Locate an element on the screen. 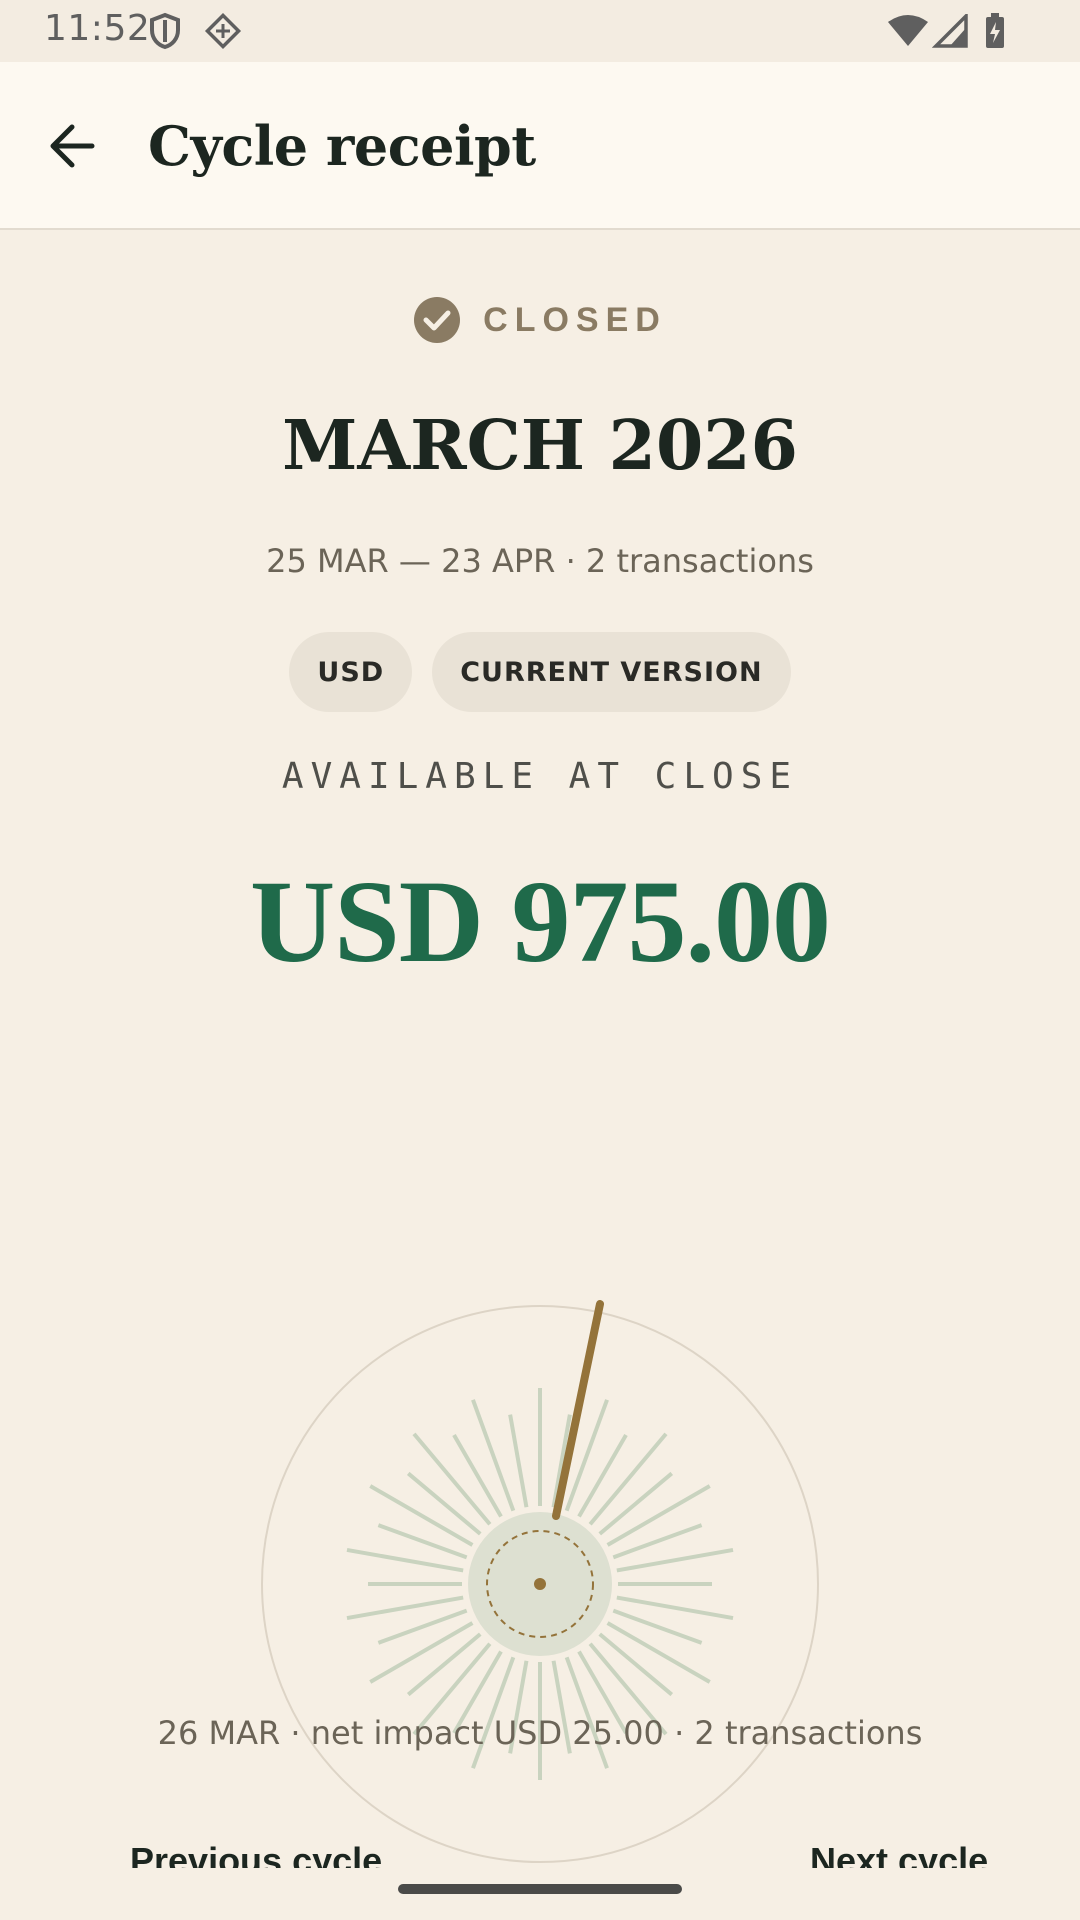 The width and height of the screenshot is (1080, 1920). cycle-nav: Previous cycle Next cycle is located at coordinates (540, 1854).